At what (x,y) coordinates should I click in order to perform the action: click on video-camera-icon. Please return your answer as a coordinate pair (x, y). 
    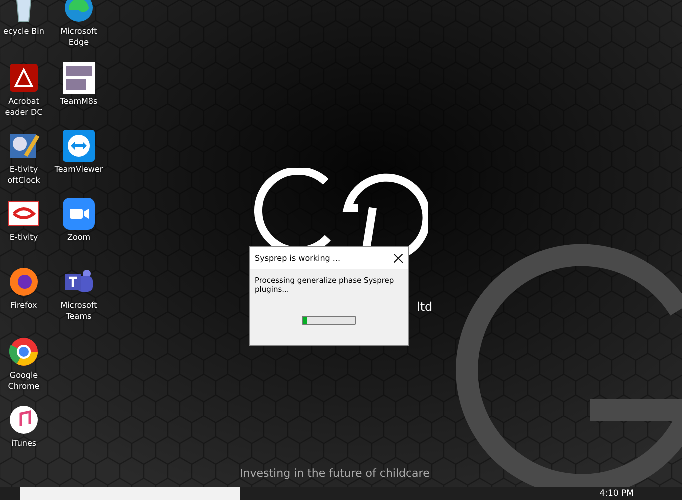
    Looking at the image, I should click on (79, 214).